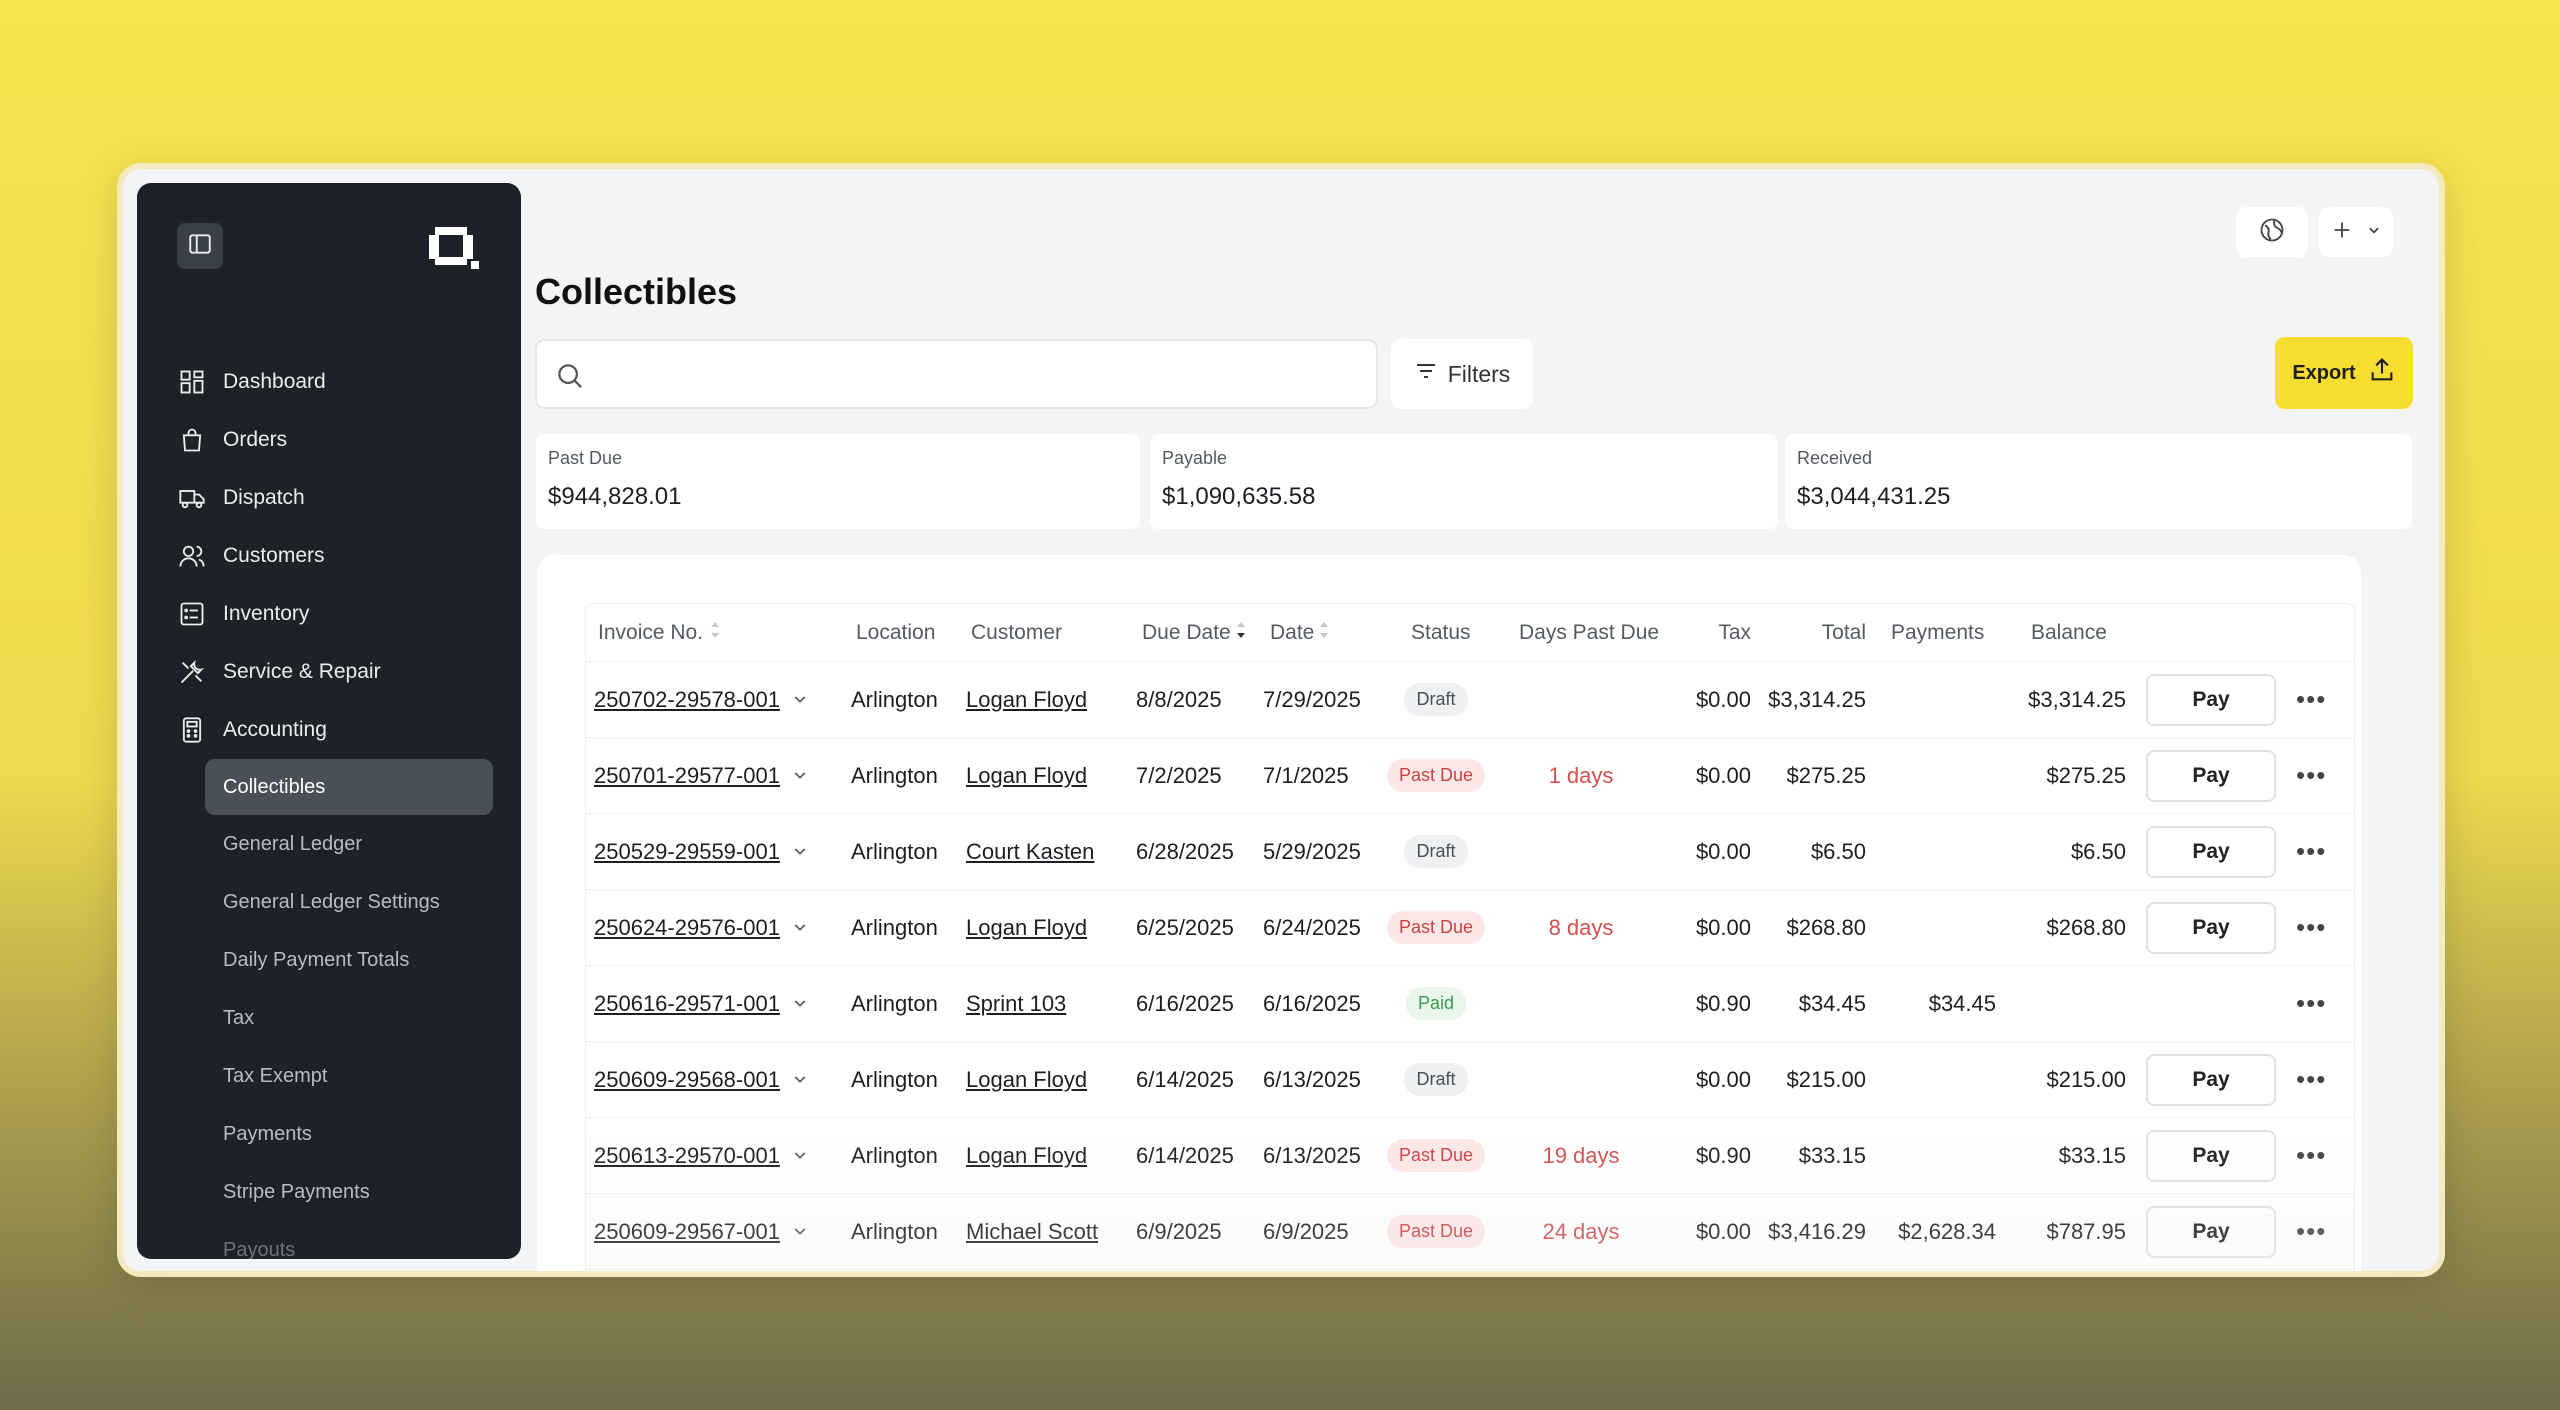 This screenshot has width=2560, height=1410. What do you see at coordinates (1179, 1231) in the screenshot?
I see `due-date-cell: 6/9/2025` at bounding box center [1179, 1231].